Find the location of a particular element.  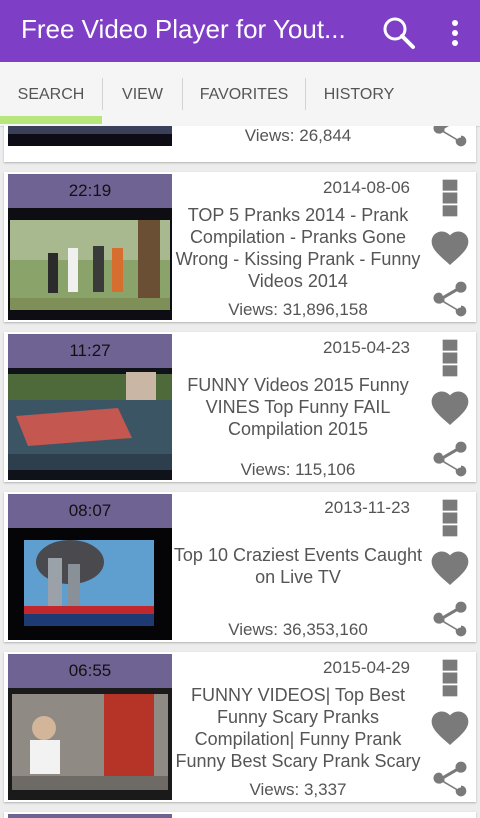

video-thumbnail: 06:55 is located at coordinates (90, 727).